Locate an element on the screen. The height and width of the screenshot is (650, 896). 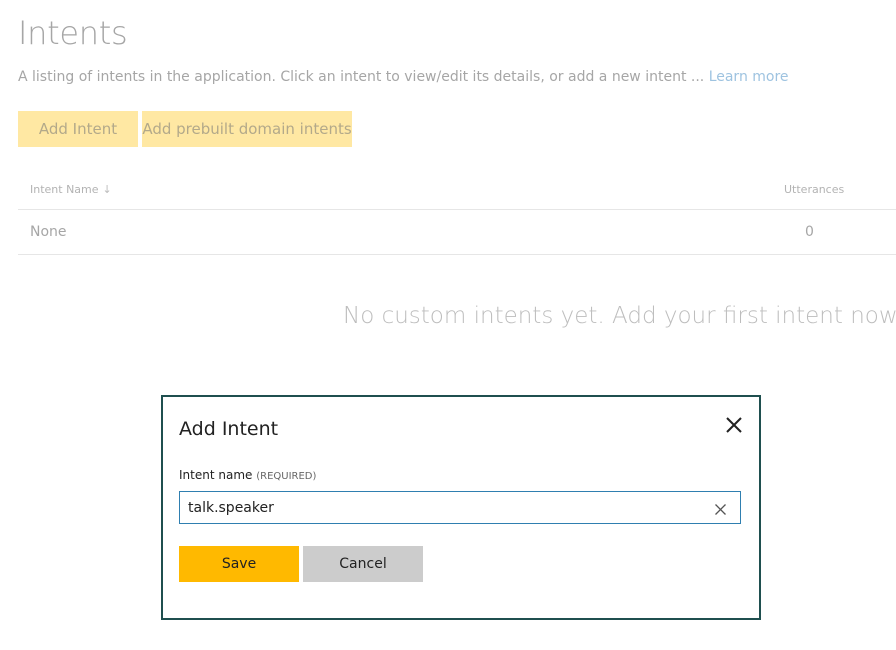
close-icon is located at coordinates (734, 425).